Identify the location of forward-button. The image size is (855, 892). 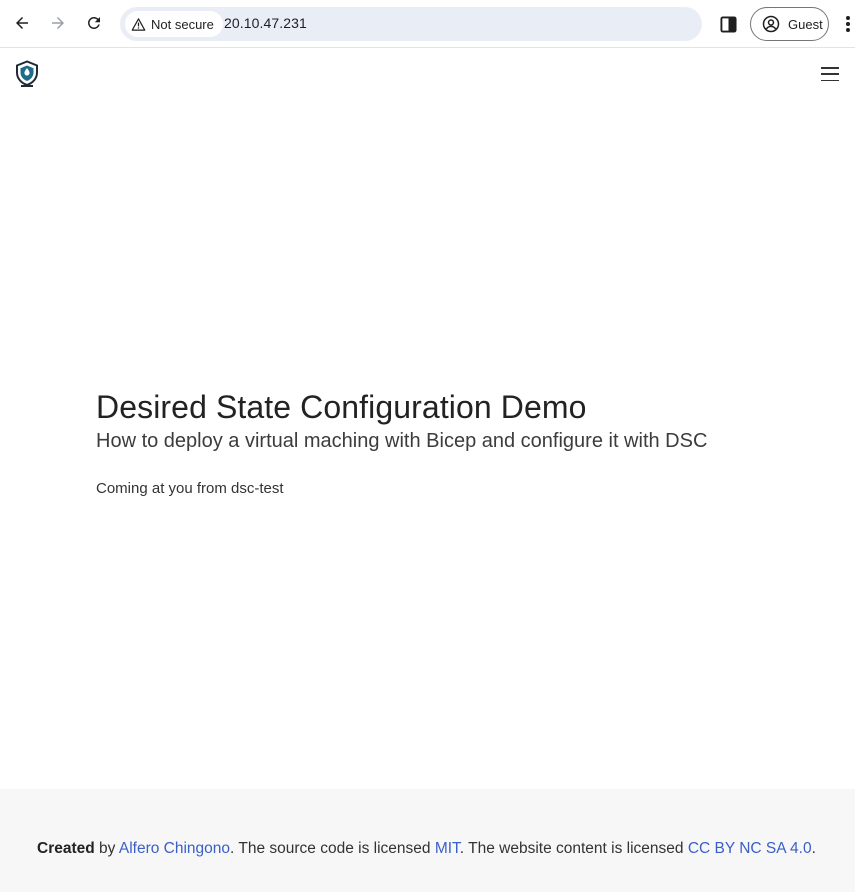
(58, 23).